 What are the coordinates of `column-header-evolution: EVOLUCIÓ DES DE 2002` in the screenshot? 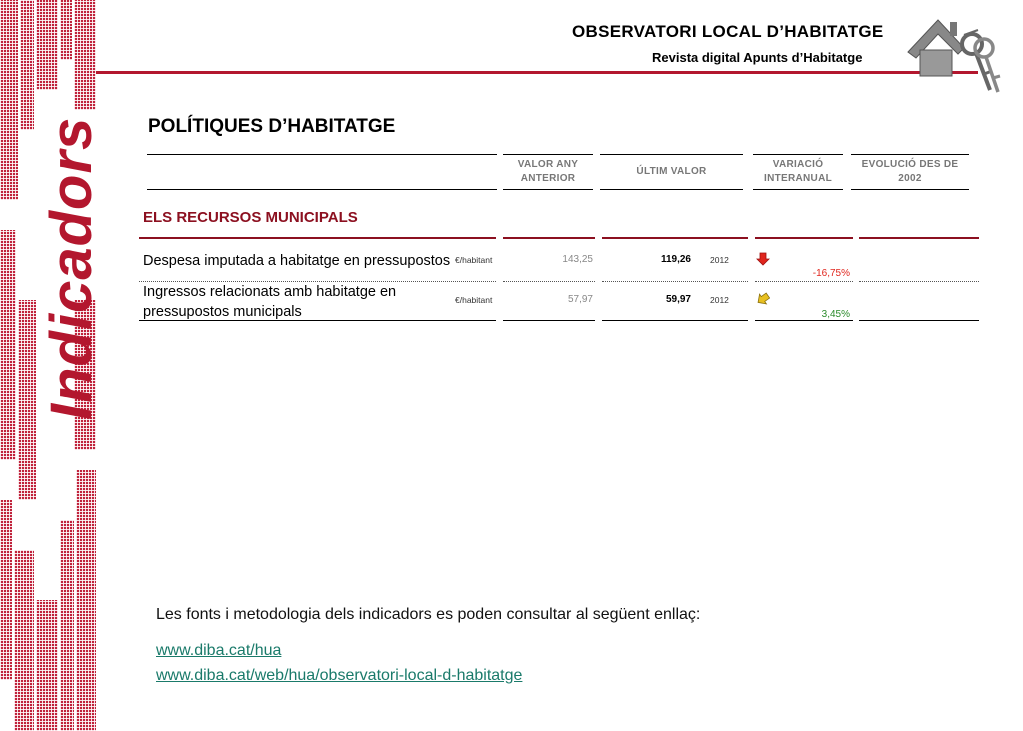 It's located at (910, 172).